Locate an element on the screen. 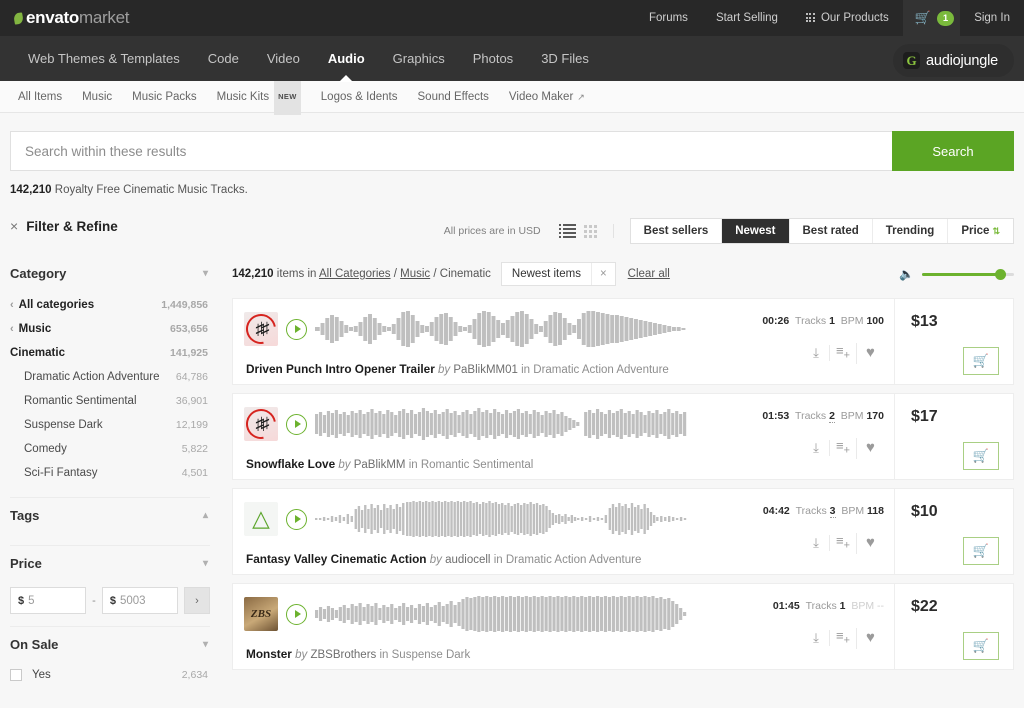 The width and height of the screenshot is (1024, 708). main-nav-photos: Photos is located at coordinates (493, 58).